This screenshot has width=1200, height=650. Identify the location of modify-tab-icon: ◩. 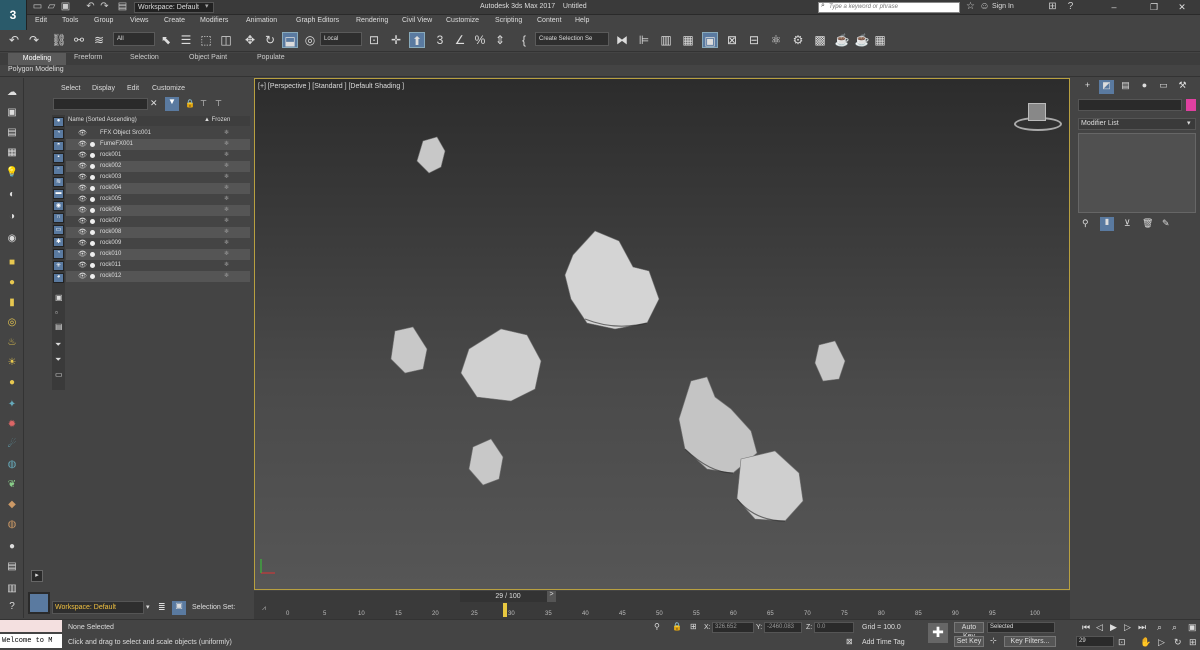
(1106, 87).